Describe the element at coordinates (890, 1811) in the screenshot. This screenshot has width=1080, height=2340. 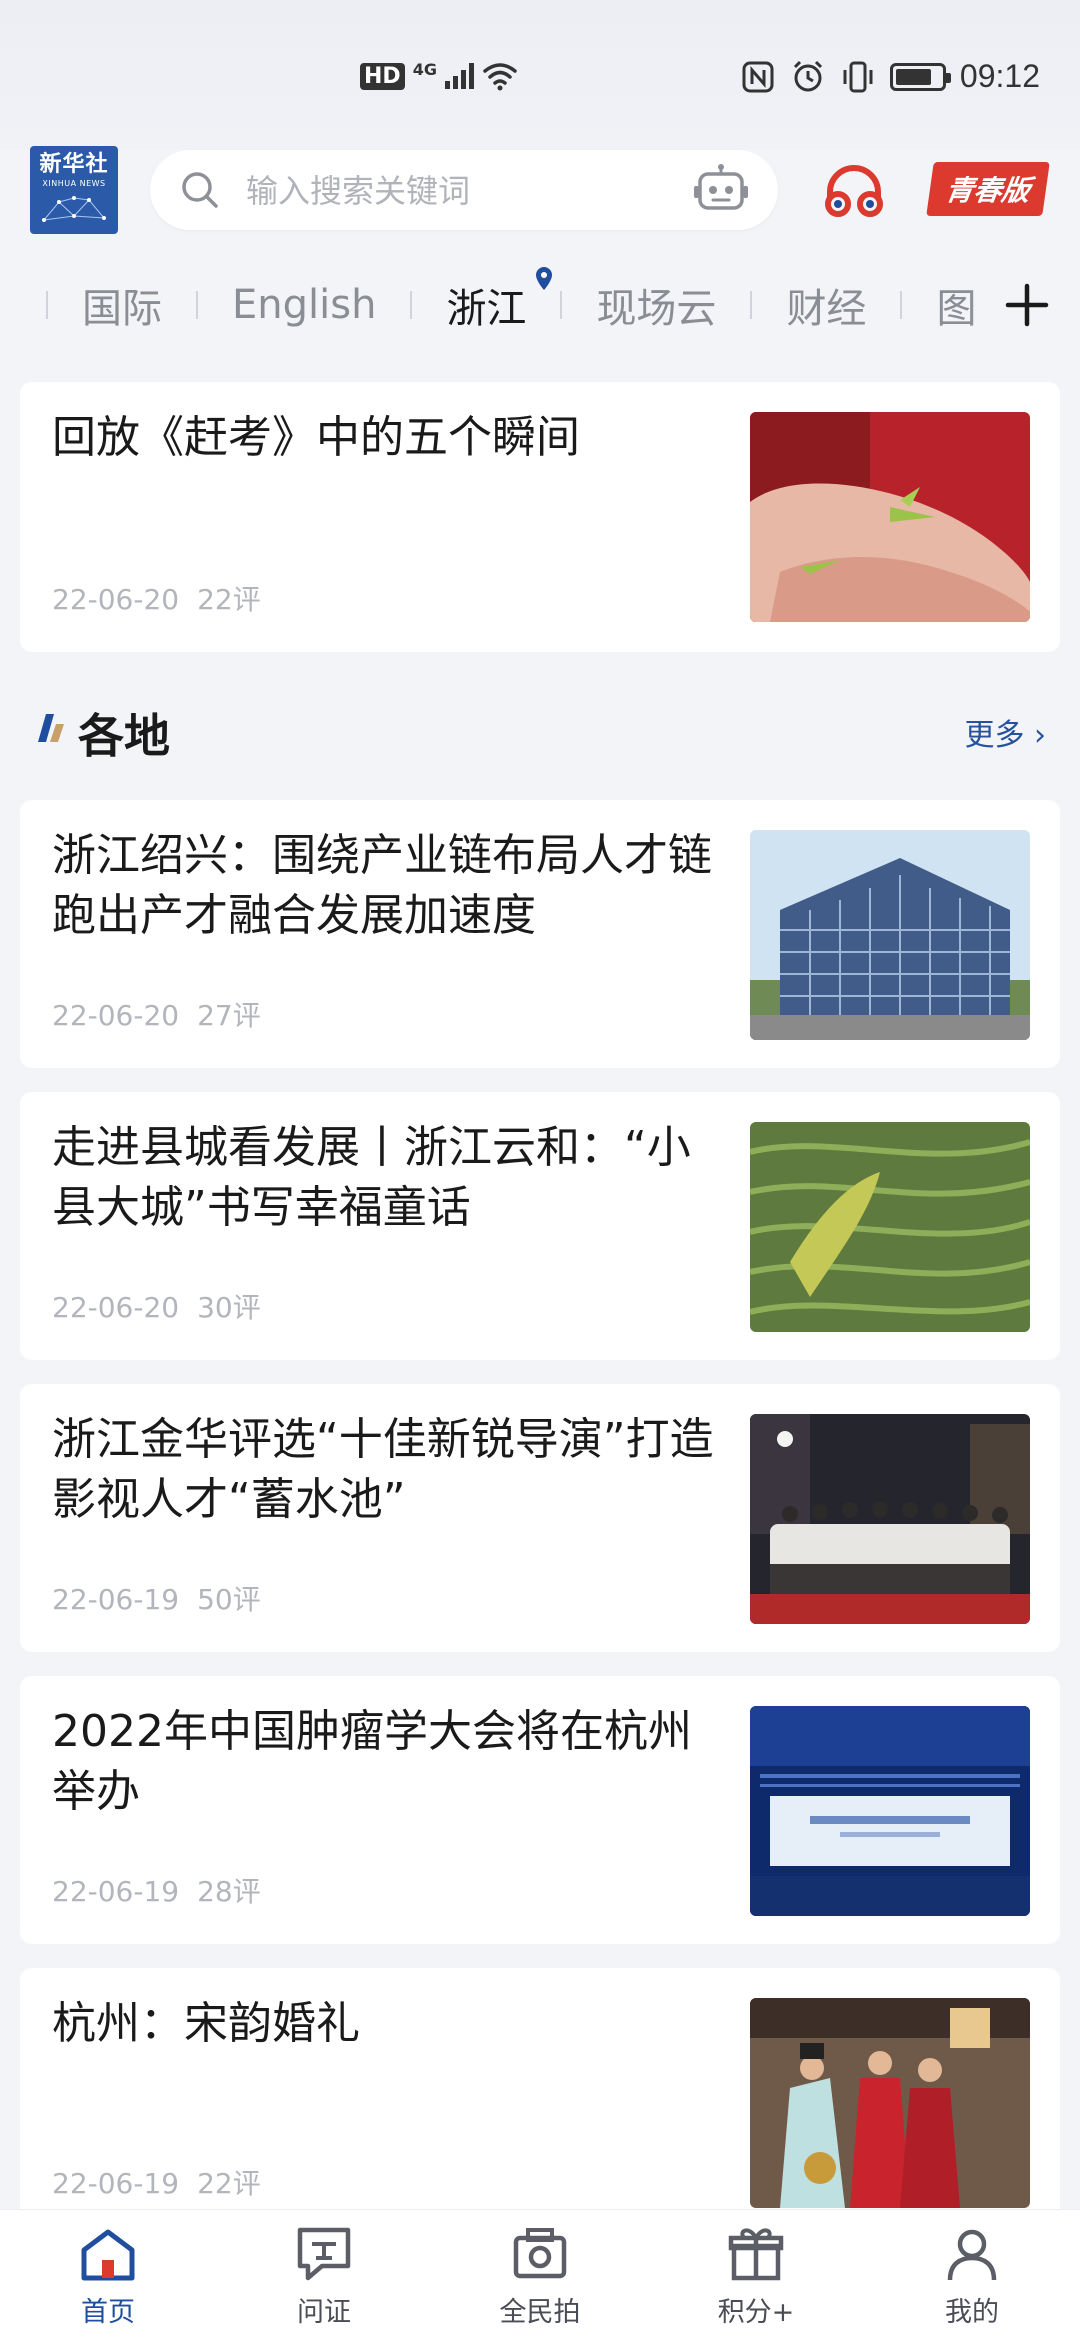
I see `article-thumbnail-conference` at that location.